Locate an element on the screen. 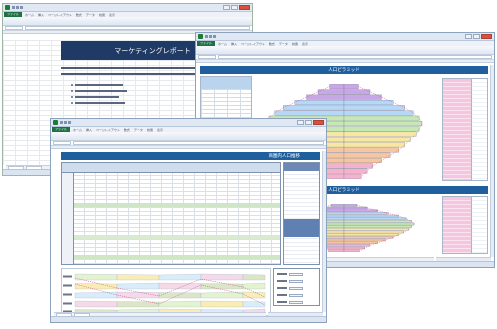 The height and width of the screenshot is (329, 497). trend-section-title: 商圏内人口推移 is located at coordinates (190, 156).